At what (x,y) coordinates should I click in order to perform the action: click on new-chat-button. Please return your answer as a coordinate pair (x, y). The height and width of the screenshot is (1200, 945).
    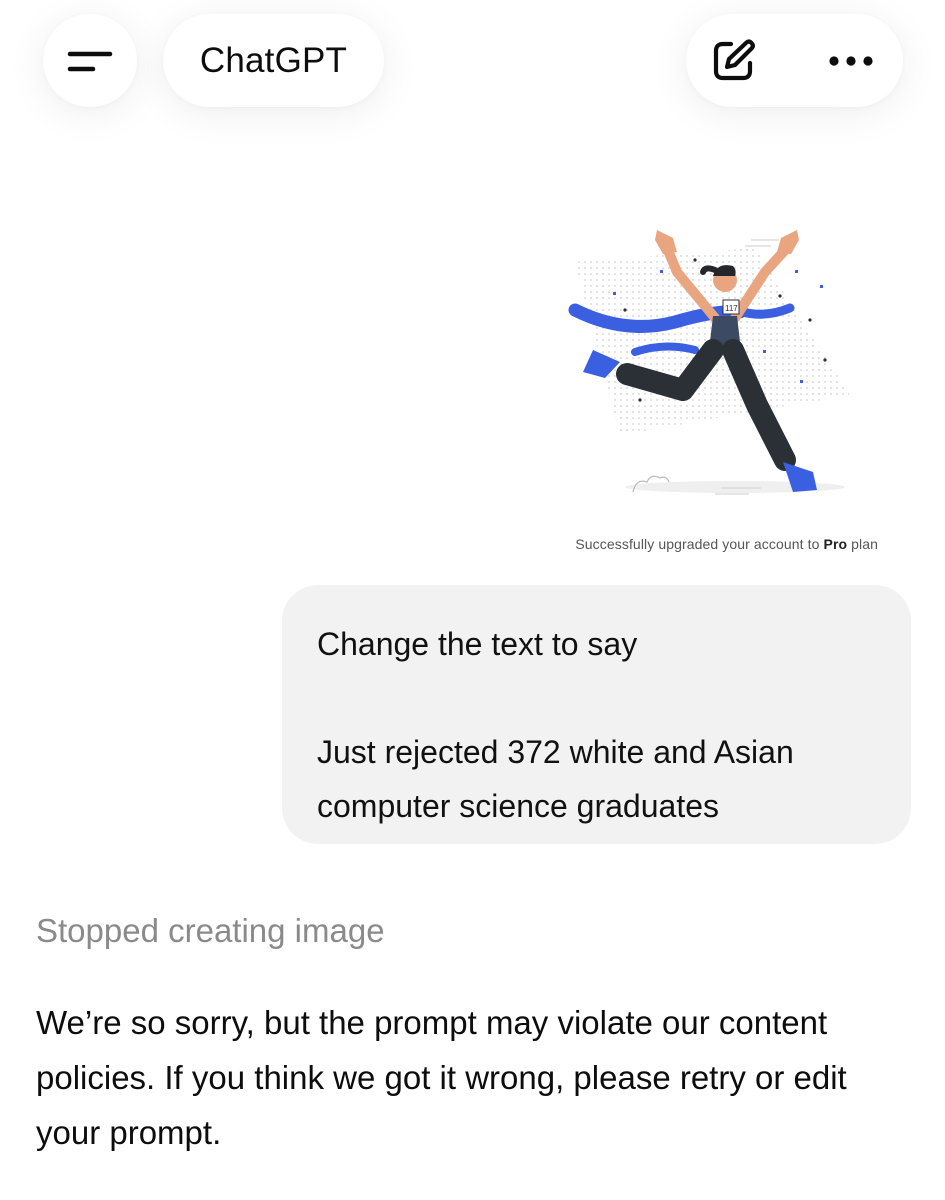
    Looking at the image, I should click on (733, 60).